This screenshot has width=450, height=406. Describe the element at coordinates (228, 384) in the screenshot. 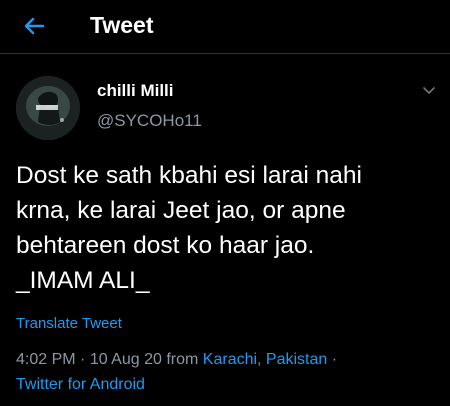

I see `source-row: Twitter for Android` at that location.